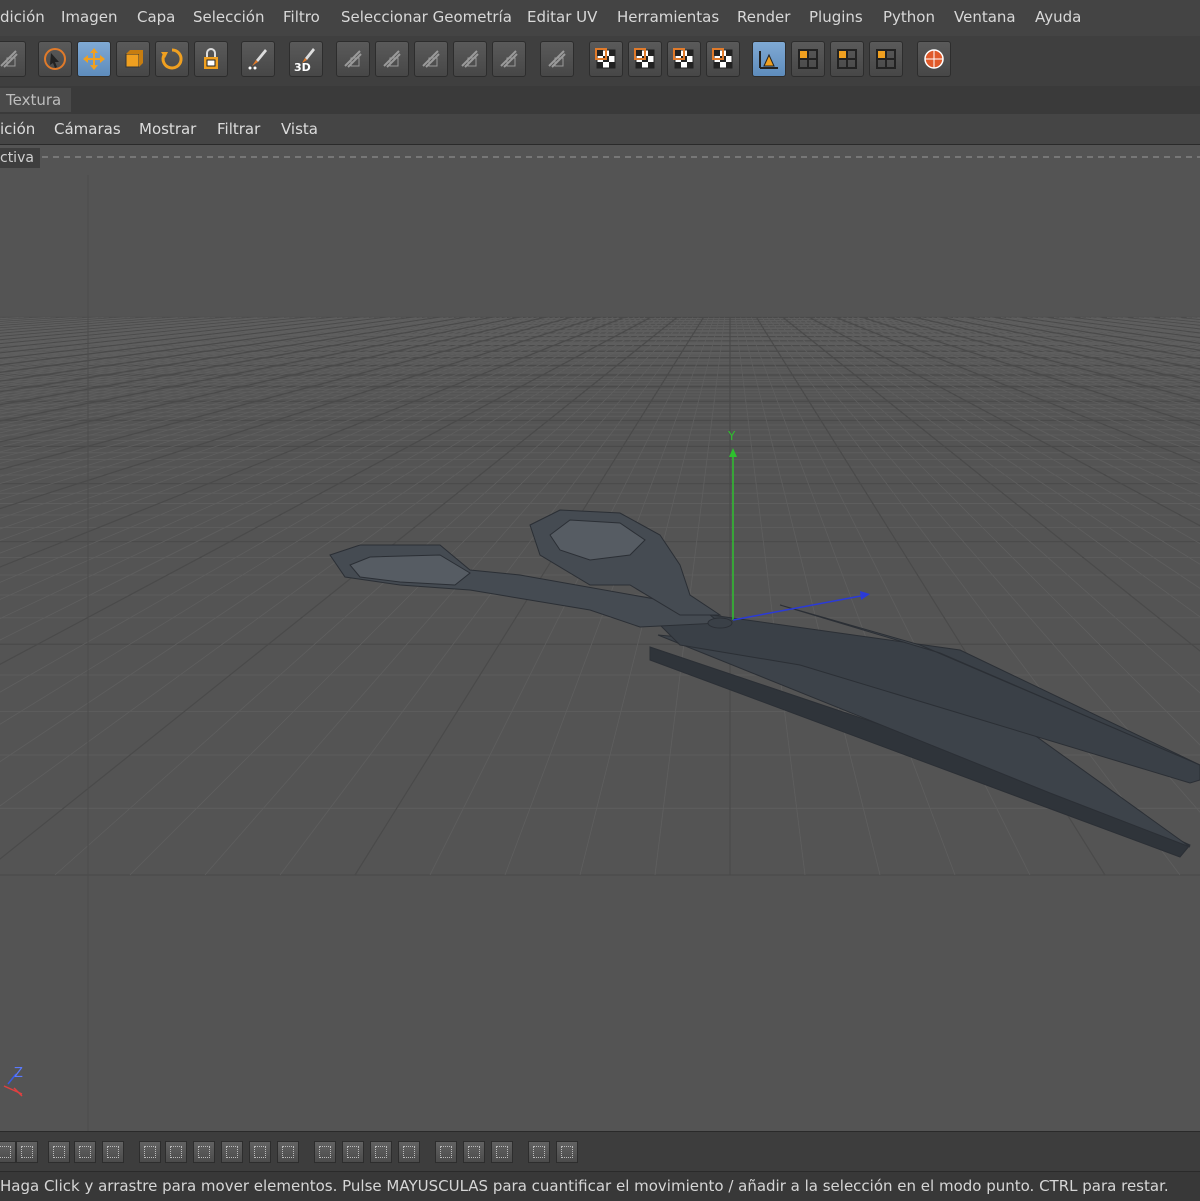 This screenshot has width=1200, height=1201. I want to click on view-menu-item-1: Cámaras, so click(87, 129).